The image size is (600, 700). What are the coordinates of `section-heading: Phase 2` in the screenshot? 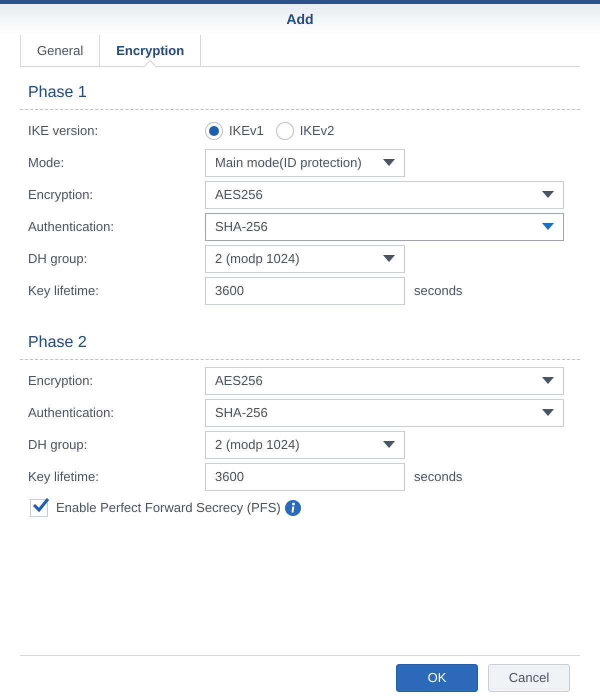 It's located at (300, 345).